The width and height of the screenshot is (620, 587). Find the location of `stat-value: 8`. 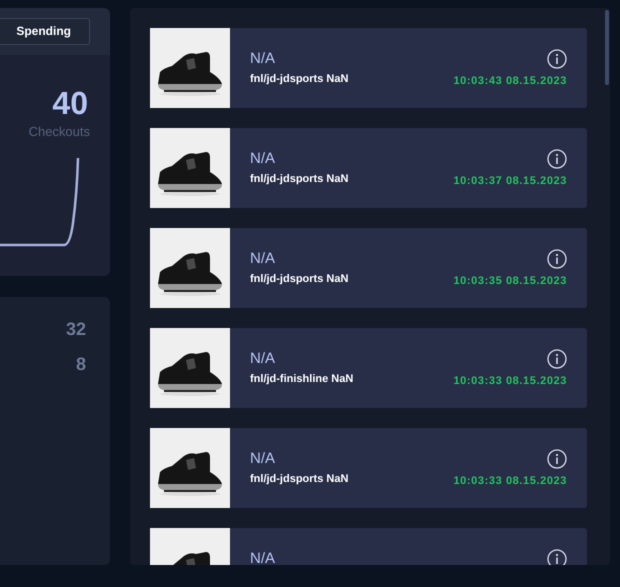

stat-value: 8 is located at coordinates (81, 364).